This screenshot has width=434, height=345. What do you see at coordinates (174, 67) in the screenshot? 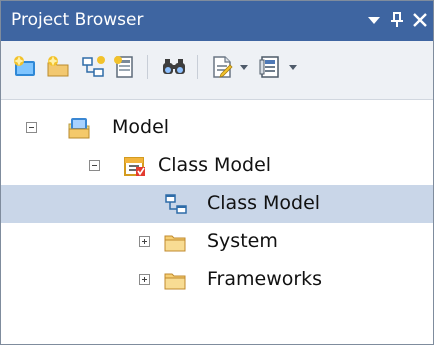
I see `find-icon` at bounding box center [174, 67].